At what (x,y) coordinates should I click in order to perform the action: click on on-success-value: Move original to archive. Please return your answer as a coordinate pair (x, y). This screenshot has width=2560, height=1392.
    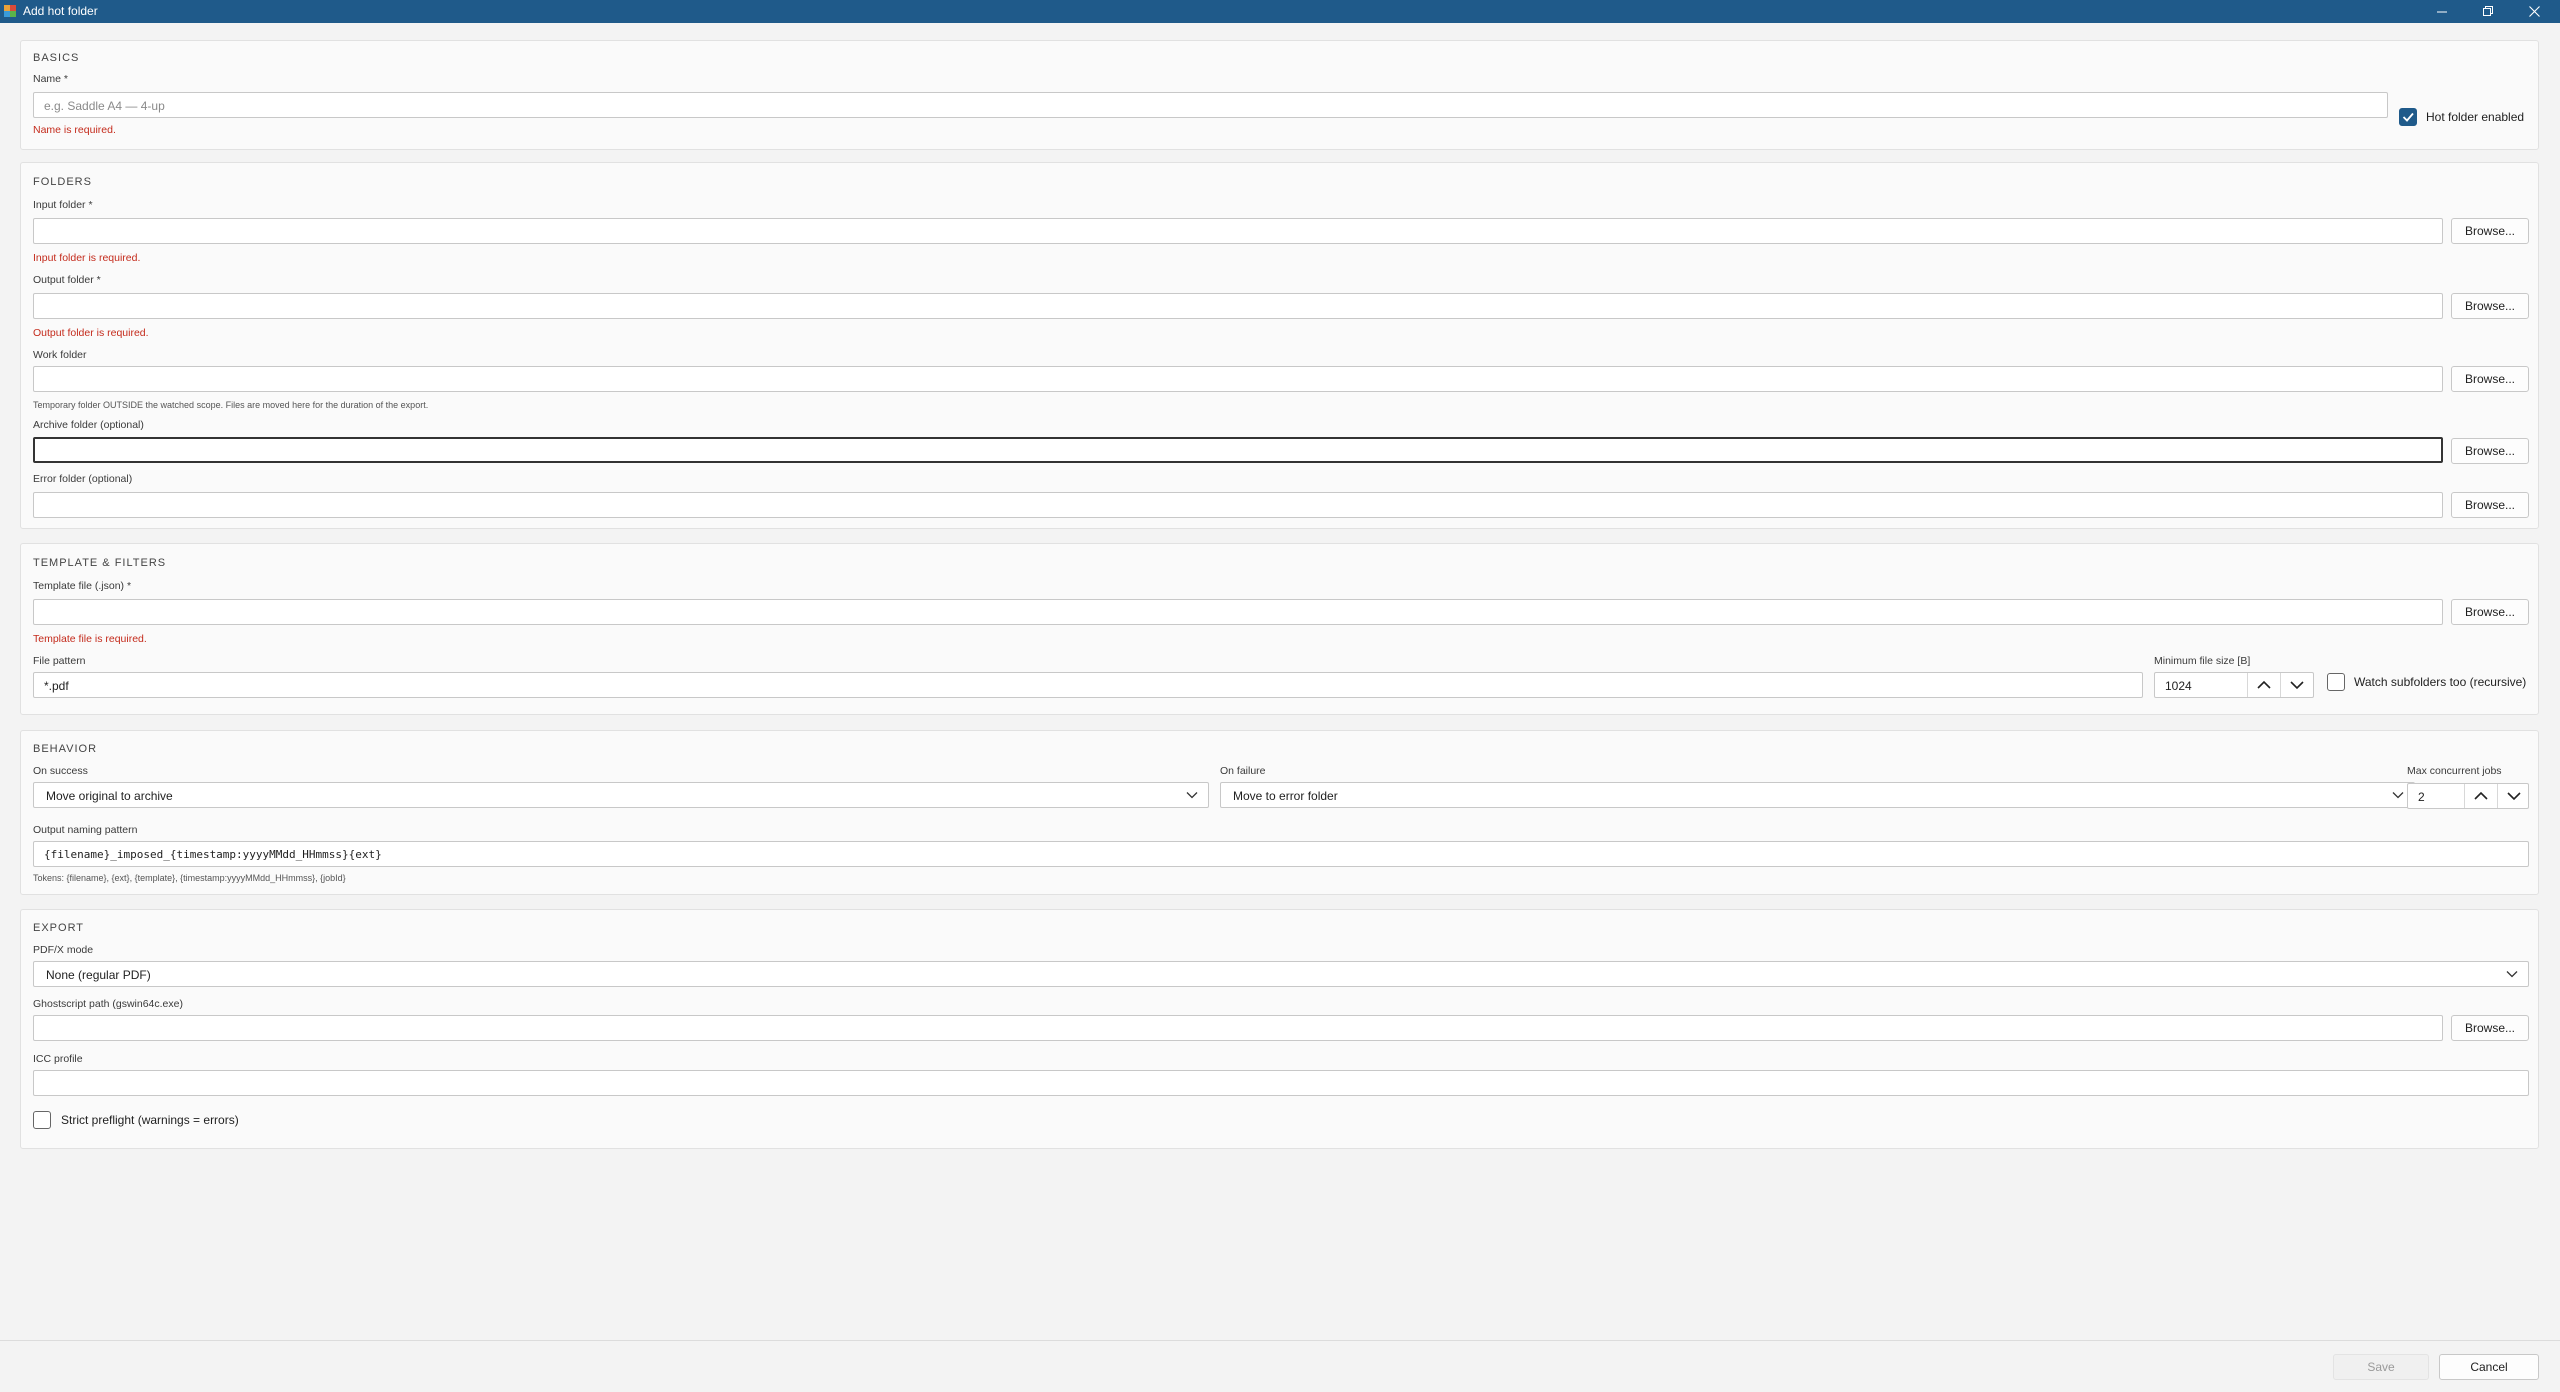
    Looking at the image, I should click on (109, 796).